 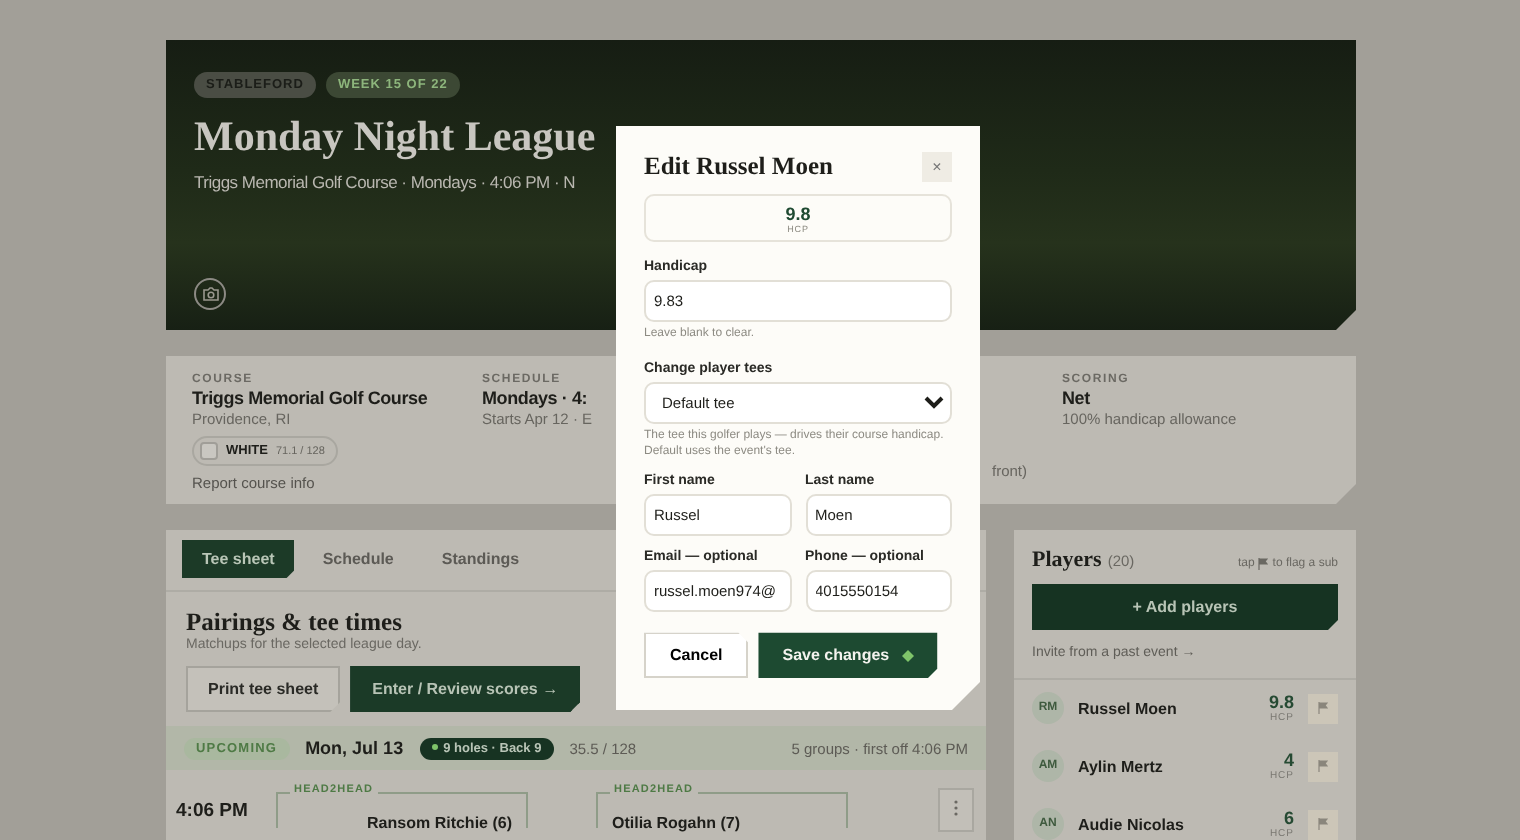 I want to click on tab: Standings, so click(x=480, y=559).